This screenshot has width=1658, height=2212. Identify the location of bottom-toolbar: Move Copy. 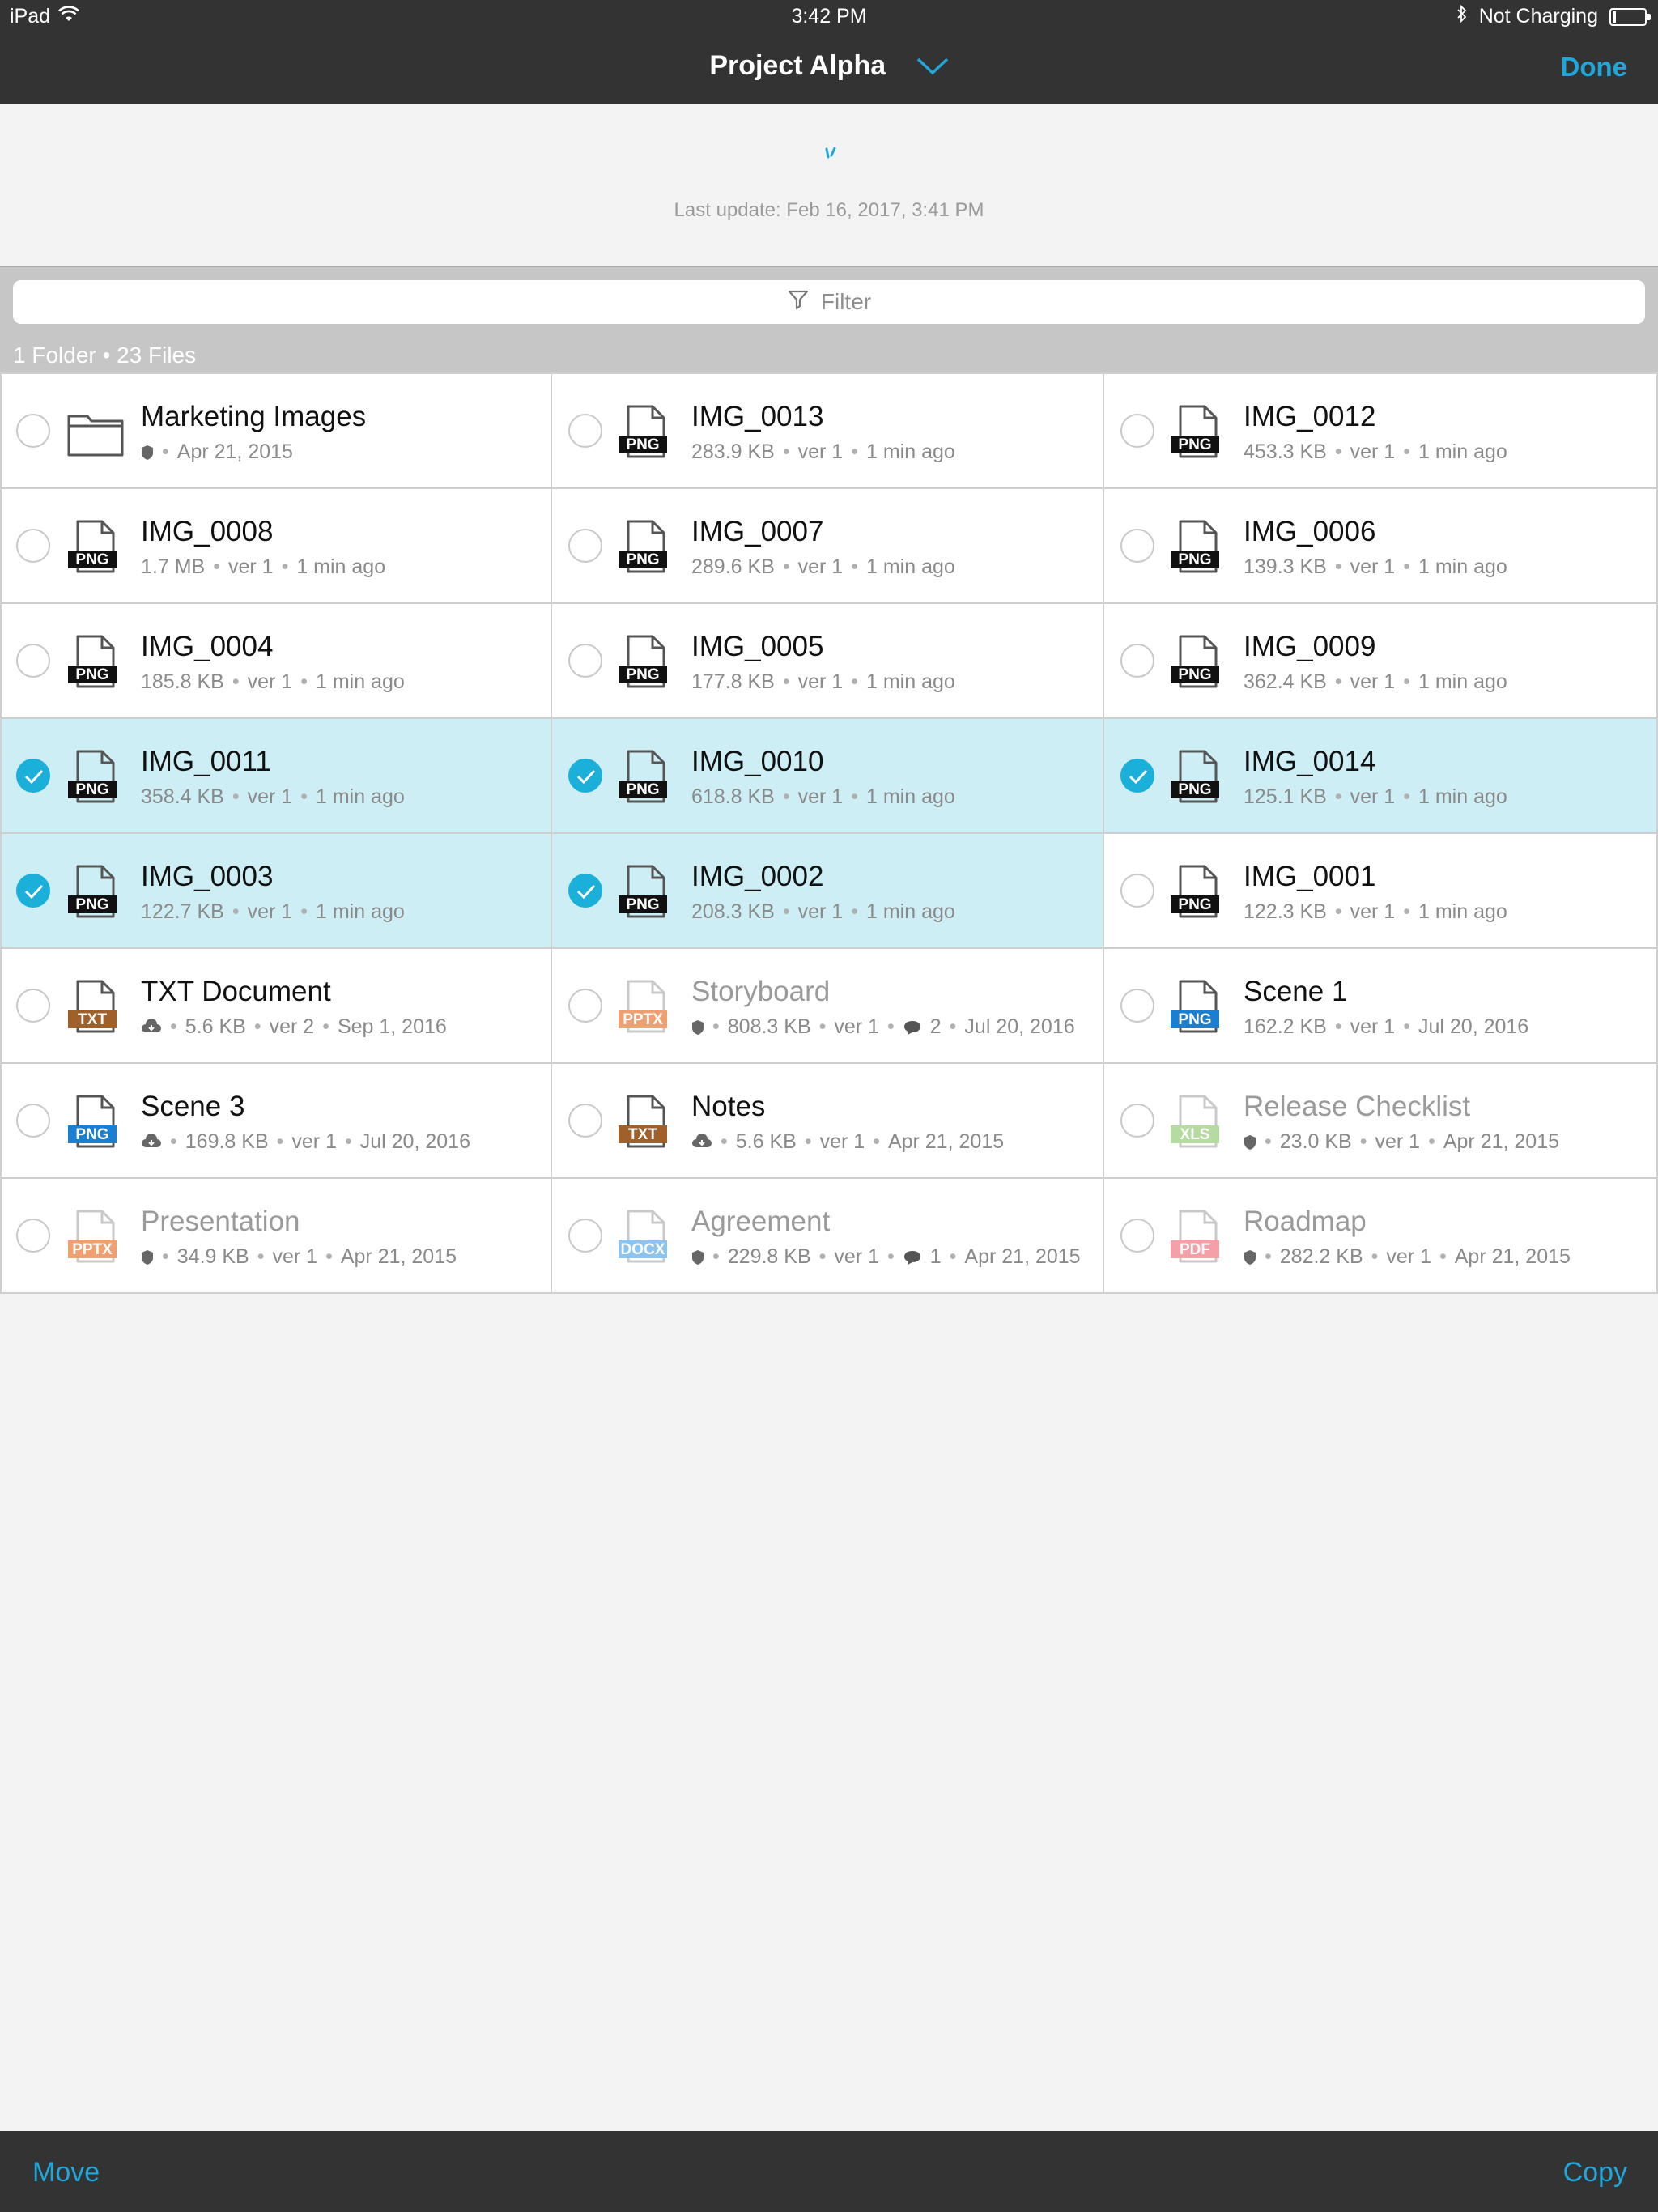
(829, 2171).